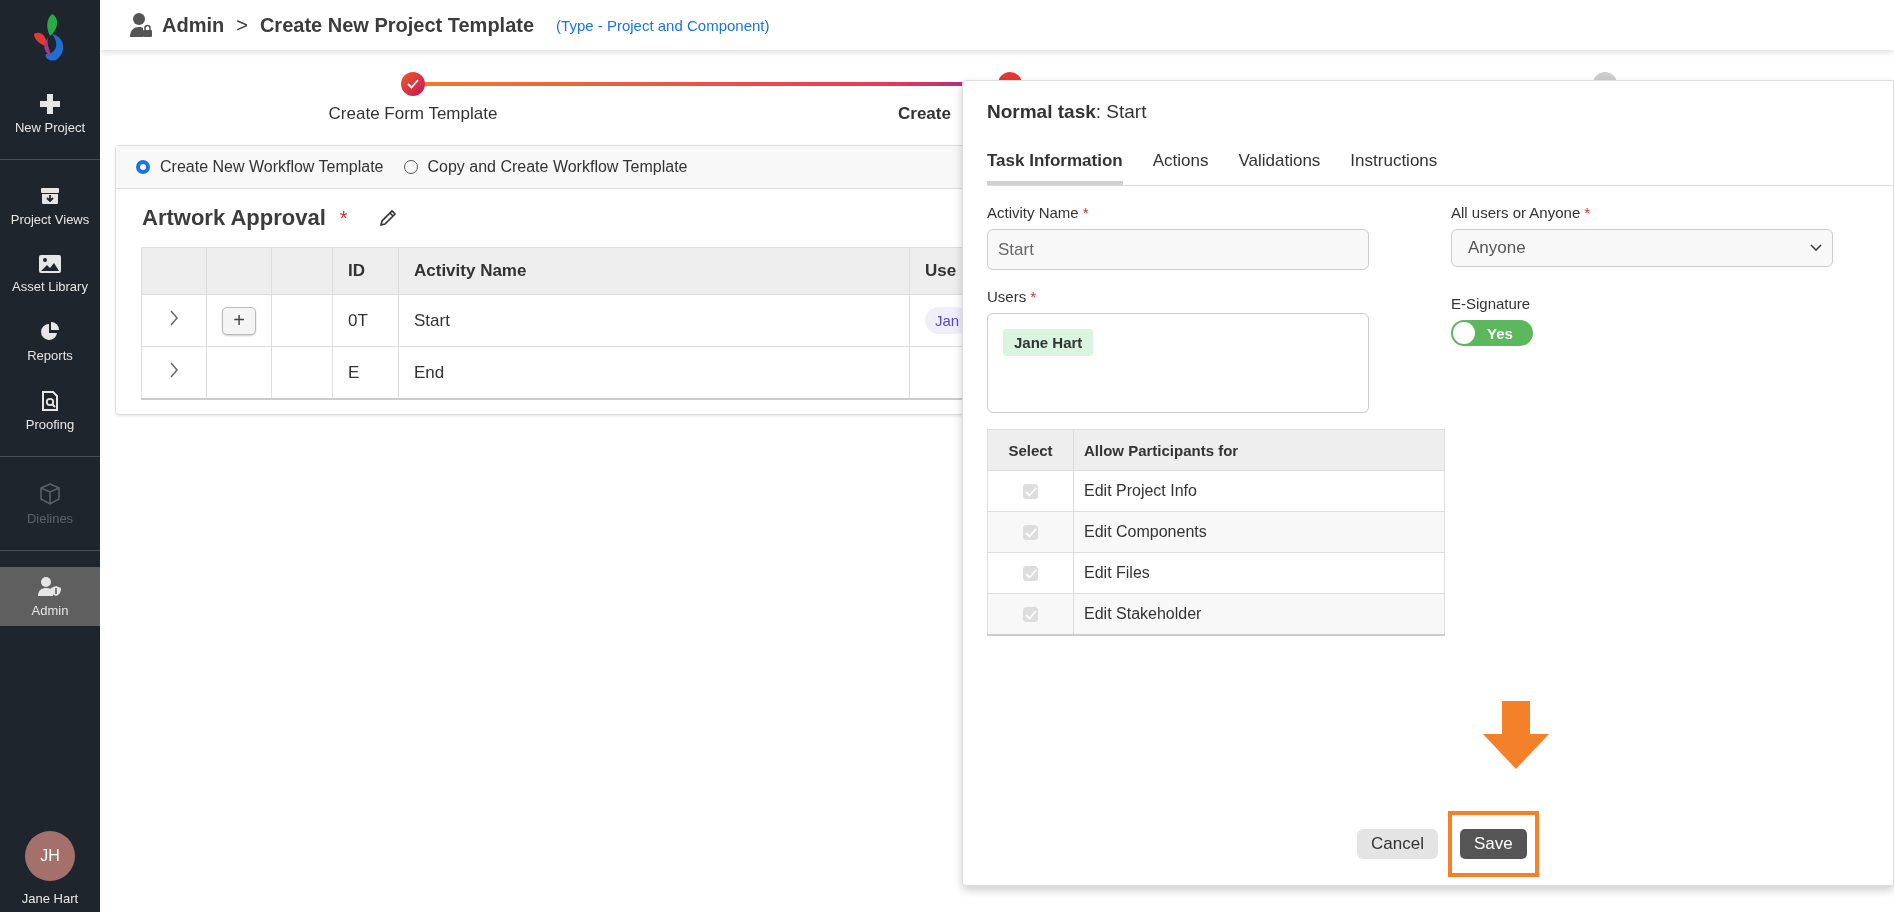 Image resolution: width=1894 pixels, height=912 pixels. I want to click on pie-chart-icon, so click(50, 332).